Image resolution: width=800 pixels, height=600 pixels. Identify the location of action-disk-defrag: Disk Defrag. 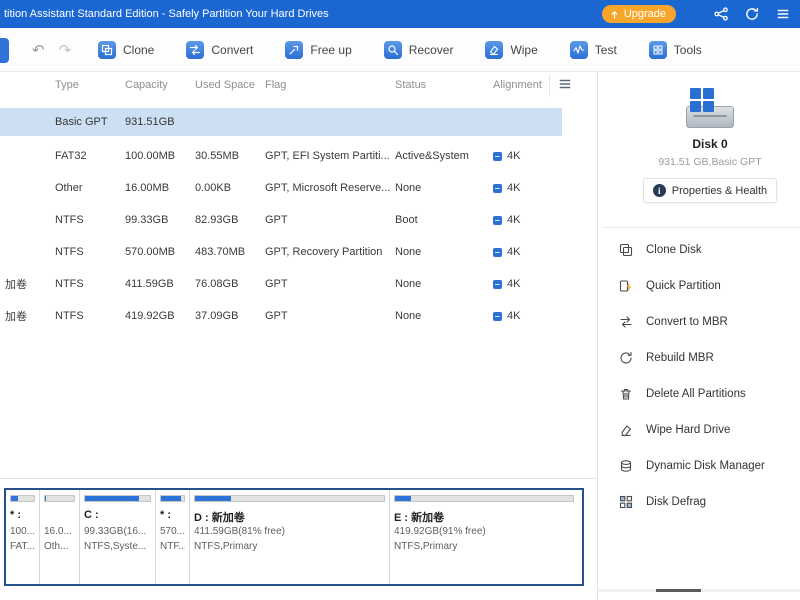
(699, 502).